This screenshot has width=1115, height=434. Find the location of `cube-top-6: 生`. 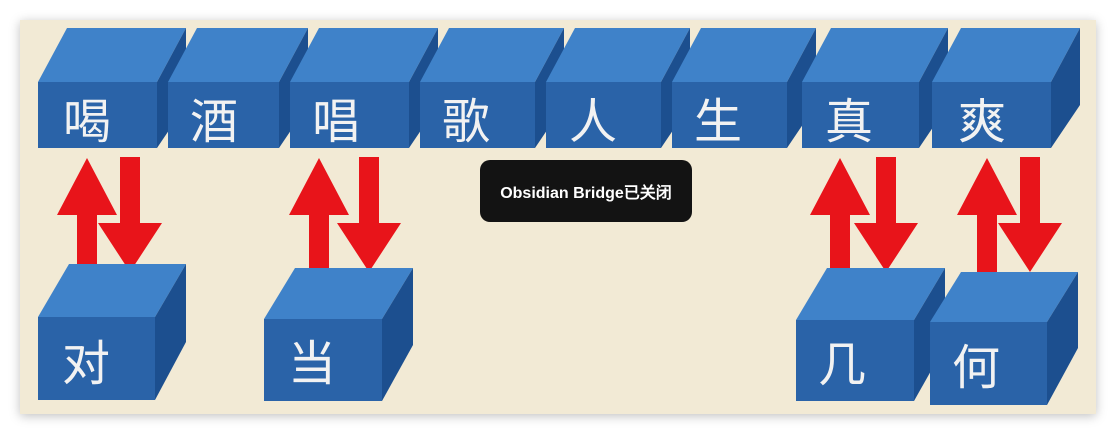

cube-top-6: 生 is located at coordinates (744, 89).